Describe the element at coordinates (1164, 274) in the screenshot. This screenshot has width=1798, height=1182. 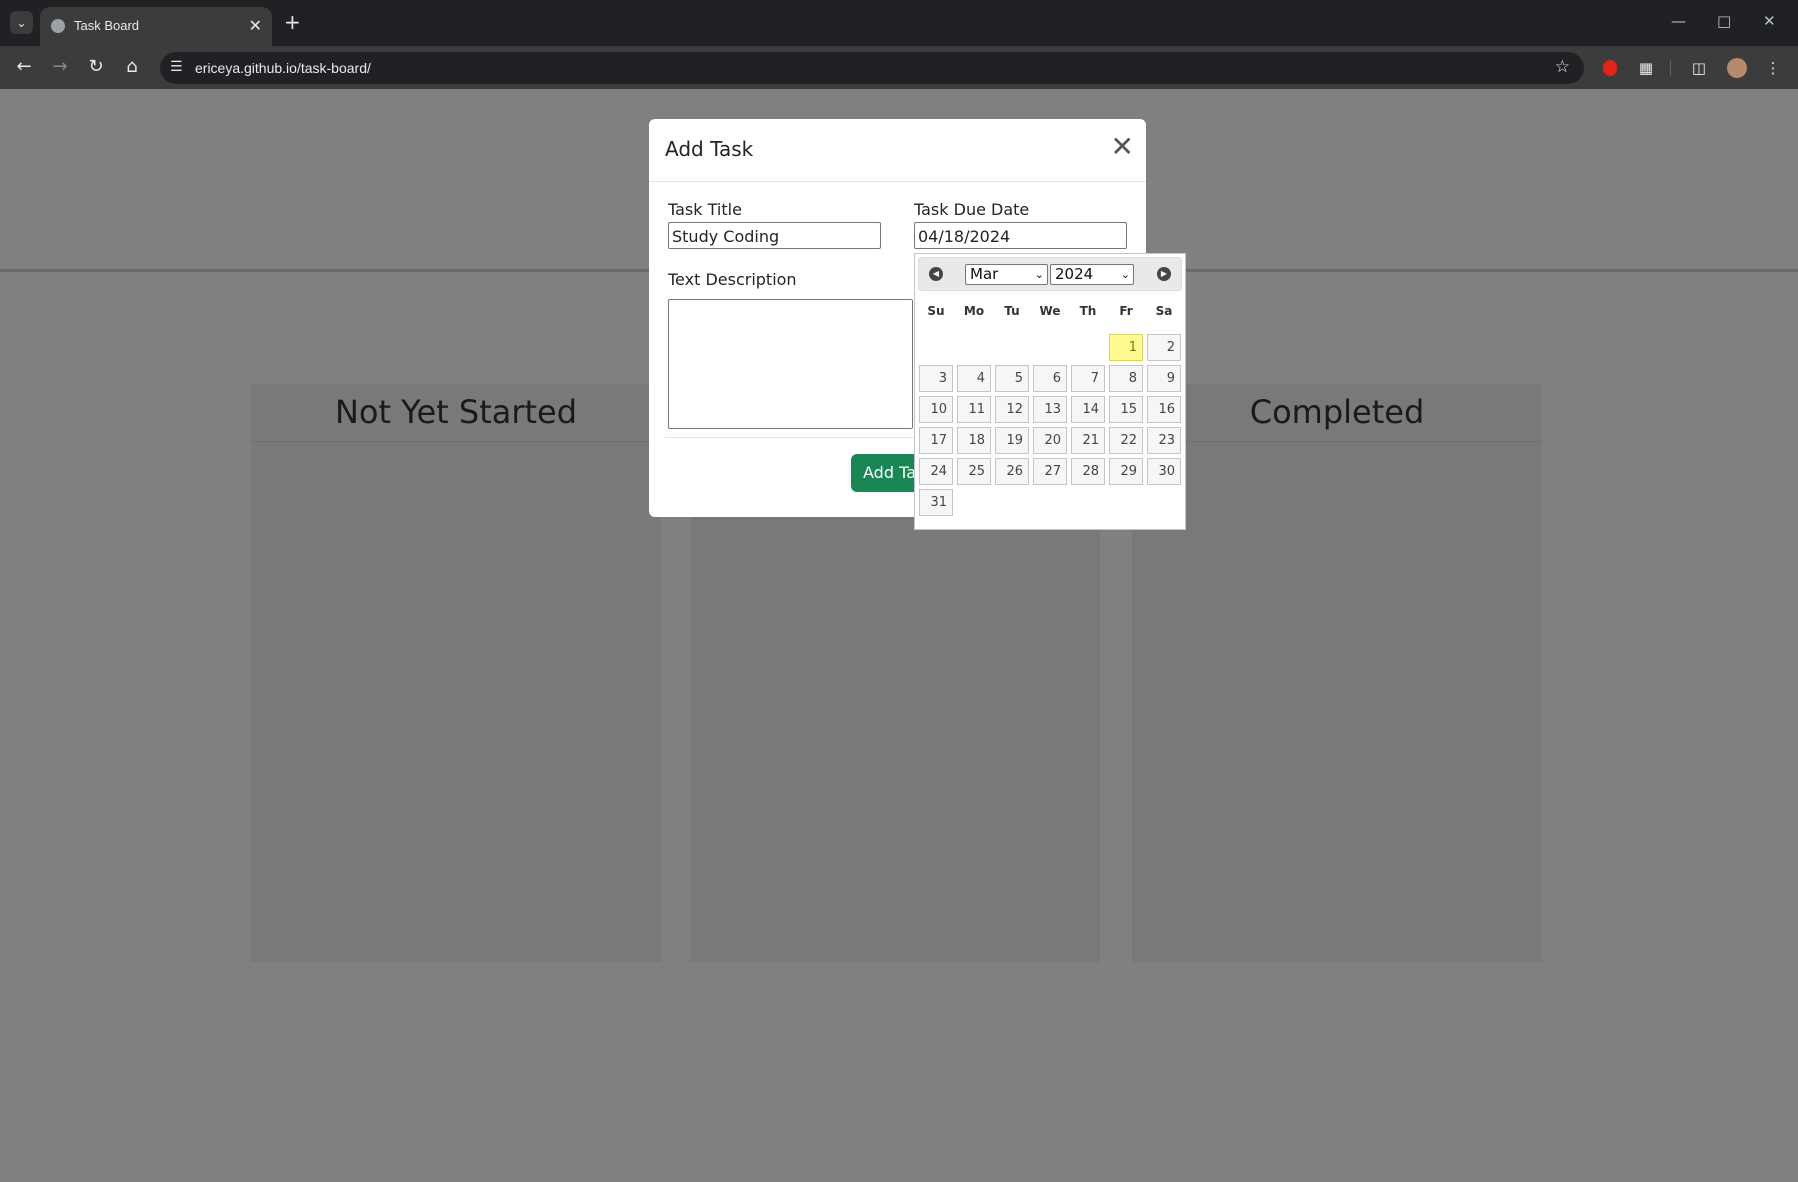
I see `next-month-icon: ▶` at that location.